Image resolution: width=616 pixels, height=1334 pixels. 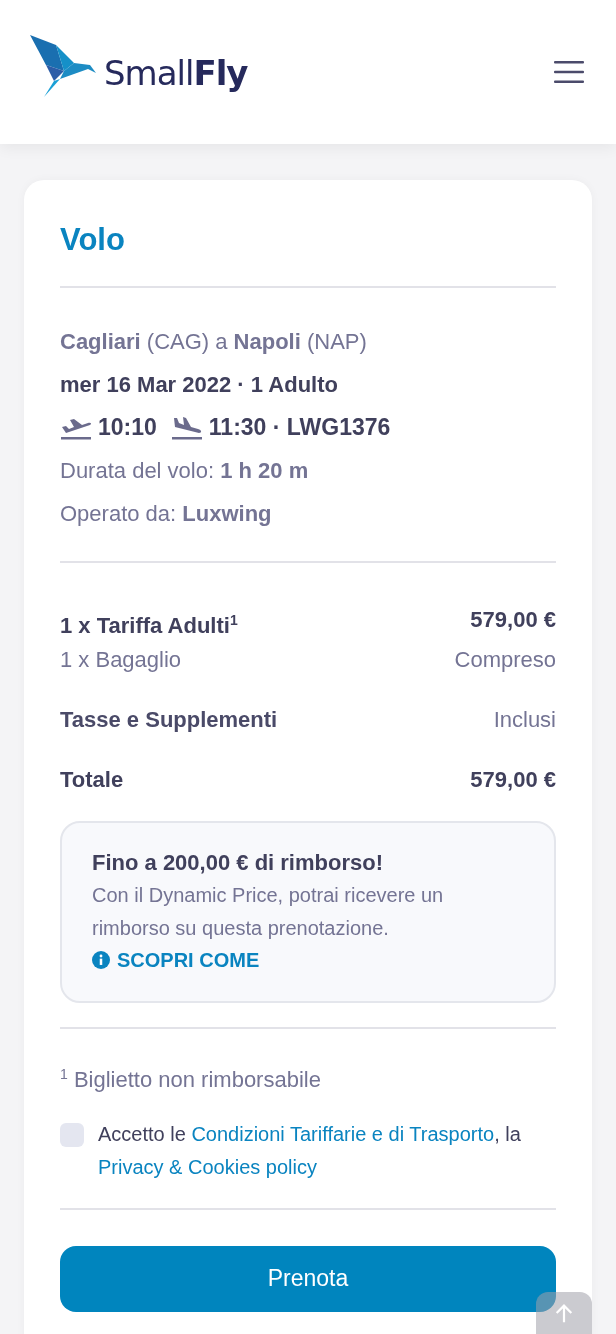 I want to click on menu-icon, so click(x=569, y=72).